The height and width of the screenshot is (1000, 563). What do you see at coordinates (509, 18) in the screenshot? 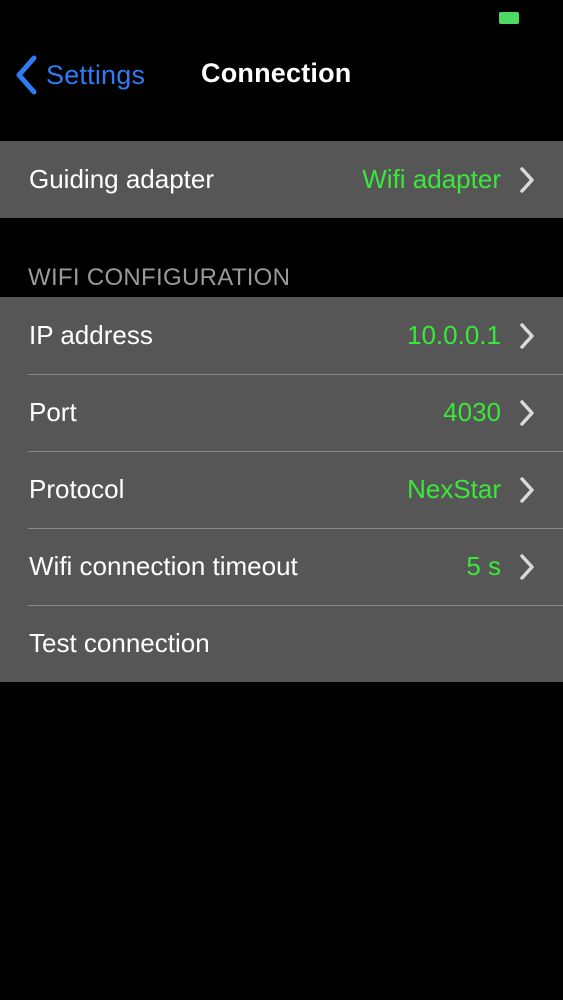
I see `battery-icon` at bounding box center [509, 18].